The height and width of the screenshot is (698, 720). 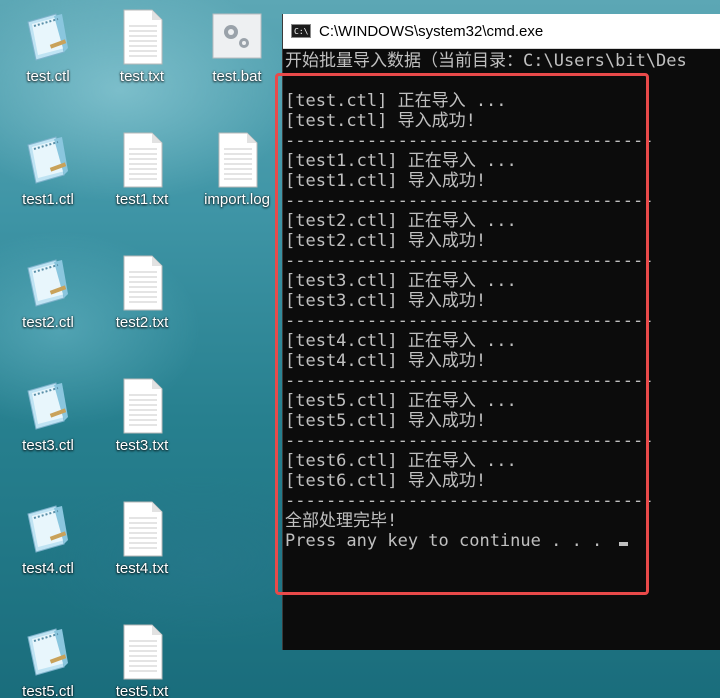 What do you see at coordinates (142, 568) in the screenshot?
I see `icon-label: test4.txt` at bounding box center [142, 568].